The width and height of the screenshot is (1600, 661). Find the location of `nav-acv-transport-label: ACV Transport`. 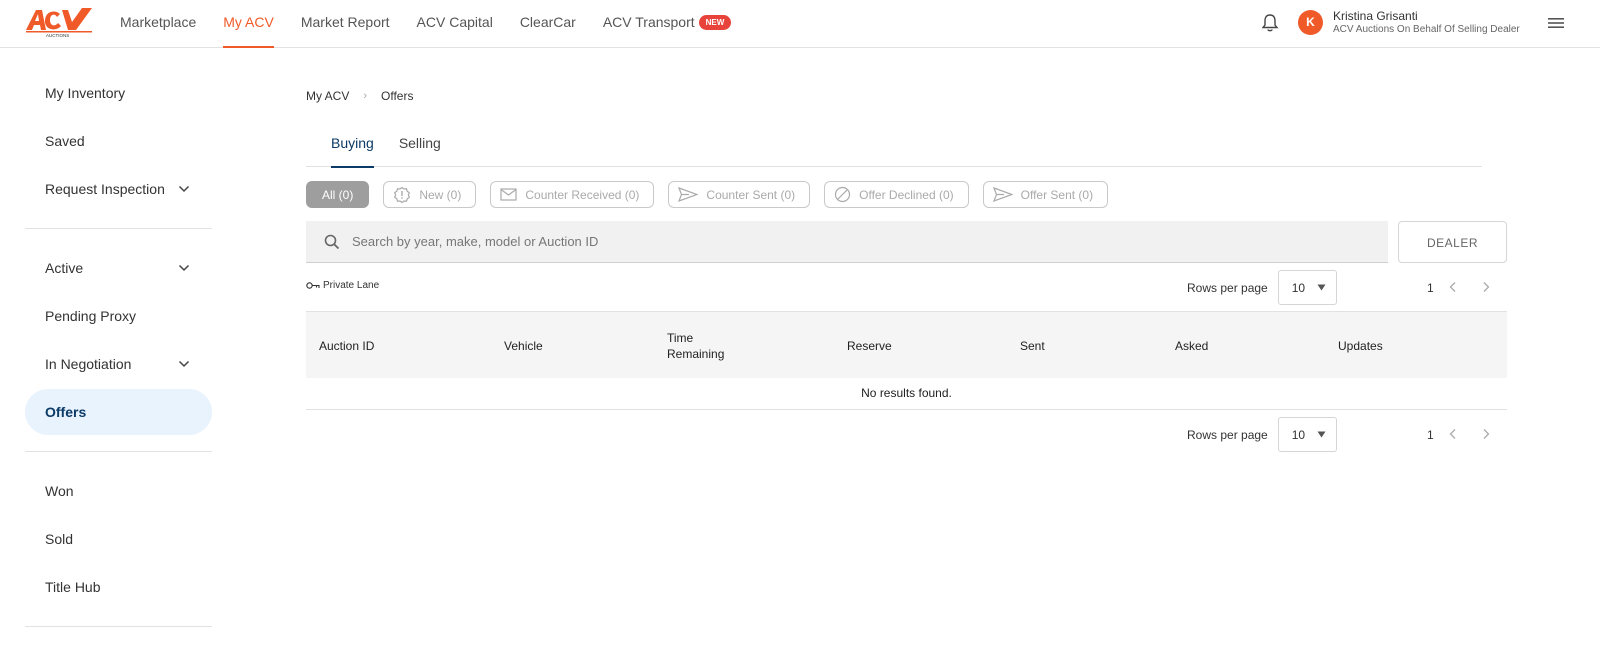

nav-acv-transport-label: ACV Transport is located at coordinates (648, 22).